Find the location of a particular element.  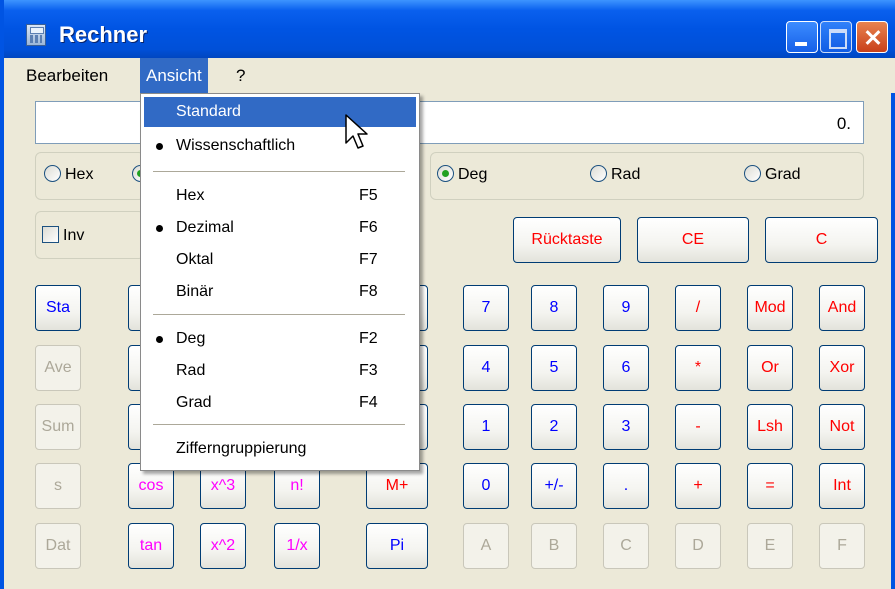

radio-rad: Rad is located at coordinates (615, 175).